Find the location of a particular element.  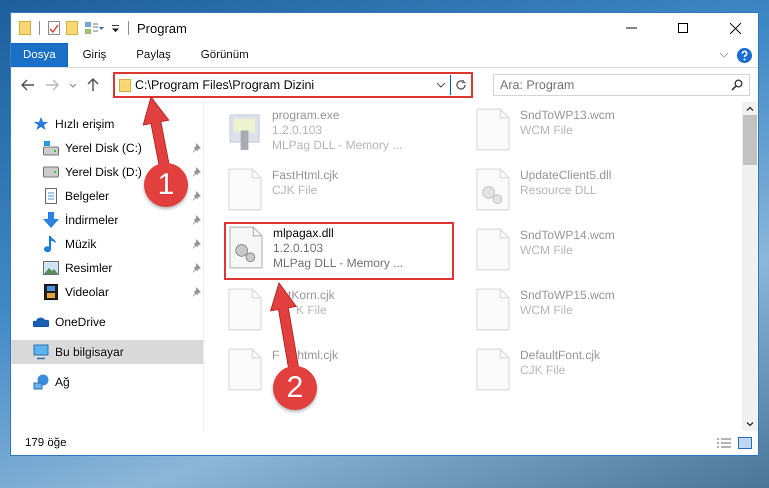

network-icon is located at coordinates (41, 382).